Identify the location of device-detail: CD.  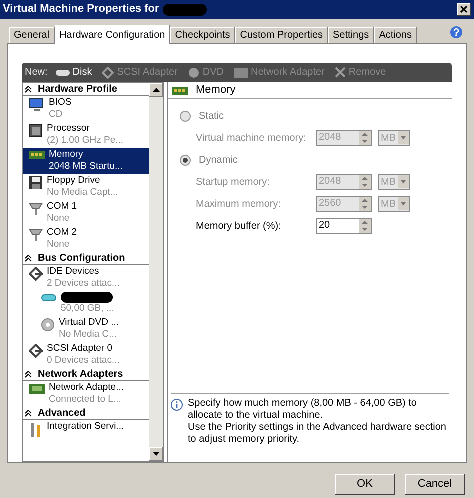
(56, 115).